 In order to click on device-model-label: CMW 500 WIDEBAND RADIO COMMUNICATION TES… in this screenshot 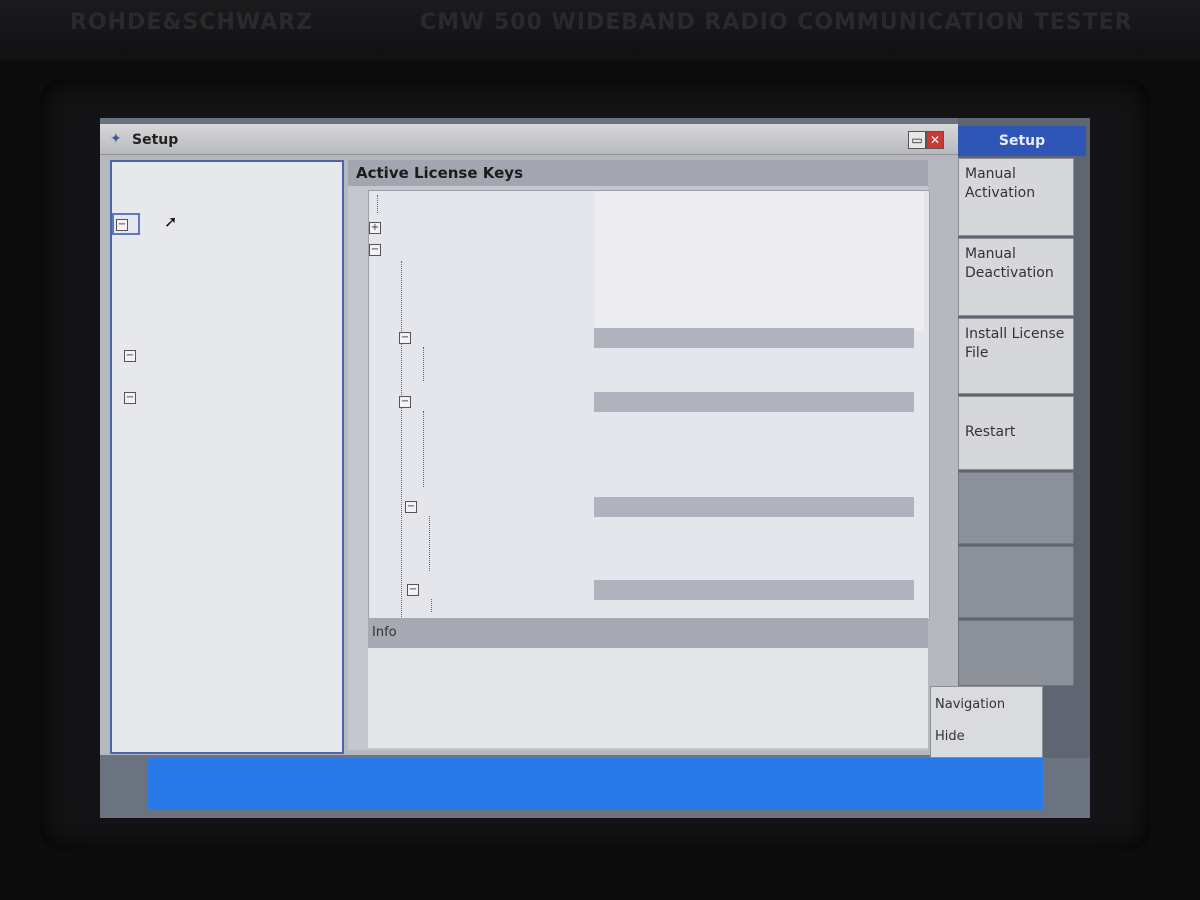, I will do `click(776, 22)`.